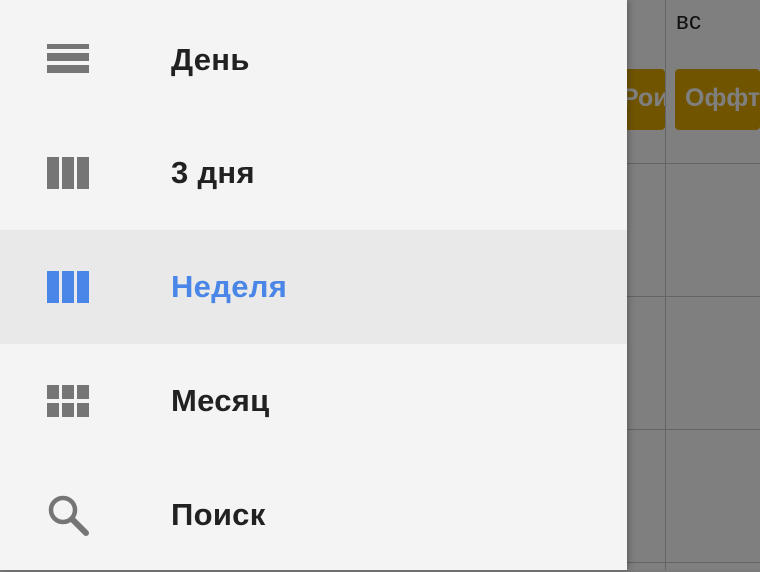 This screenshot has height=572, width=760. Describe the element at coordinates (68, 401) in the screenshot. I see `month-view-icon` at that location.